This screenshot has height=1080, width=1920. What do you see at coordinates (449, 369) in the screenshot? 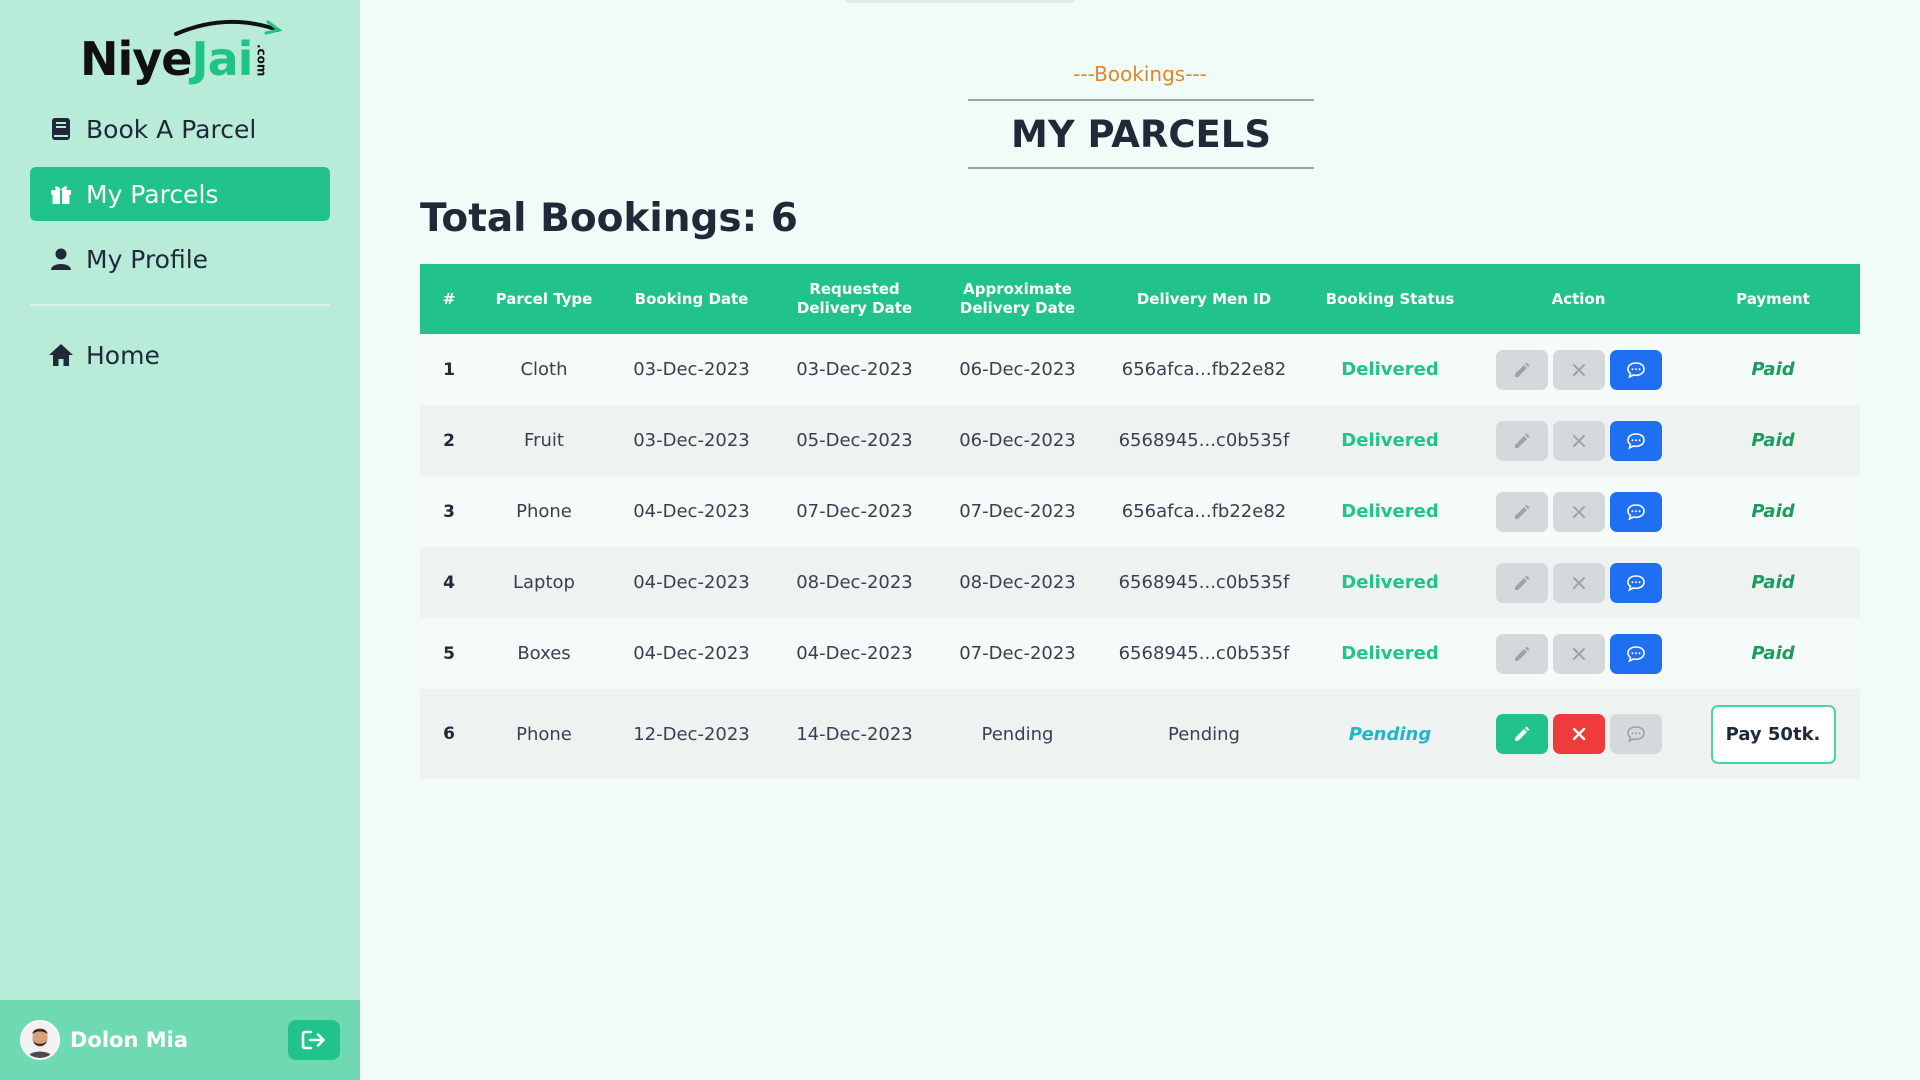
I see `cell-number: 1` at bounding box center [449, 369].